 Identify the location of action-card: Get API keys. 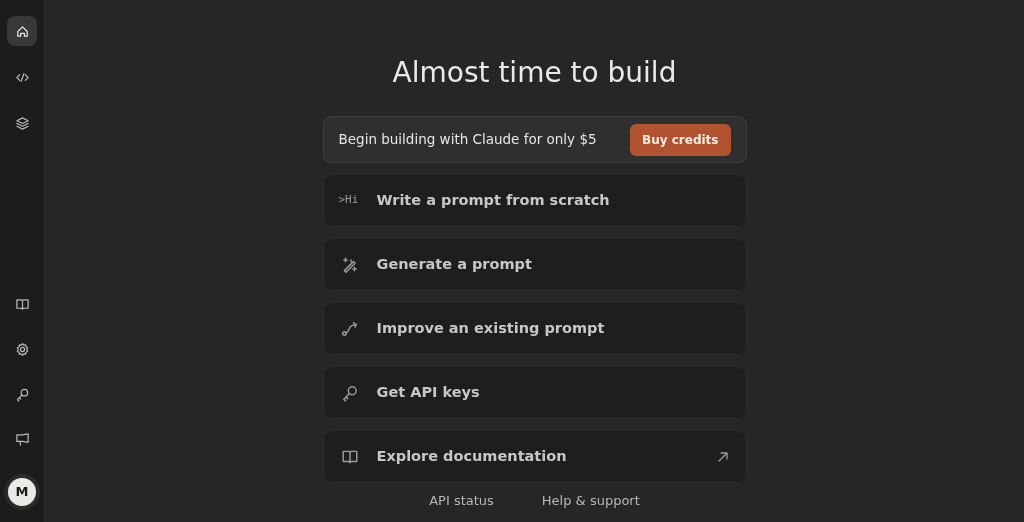
(534, 392).